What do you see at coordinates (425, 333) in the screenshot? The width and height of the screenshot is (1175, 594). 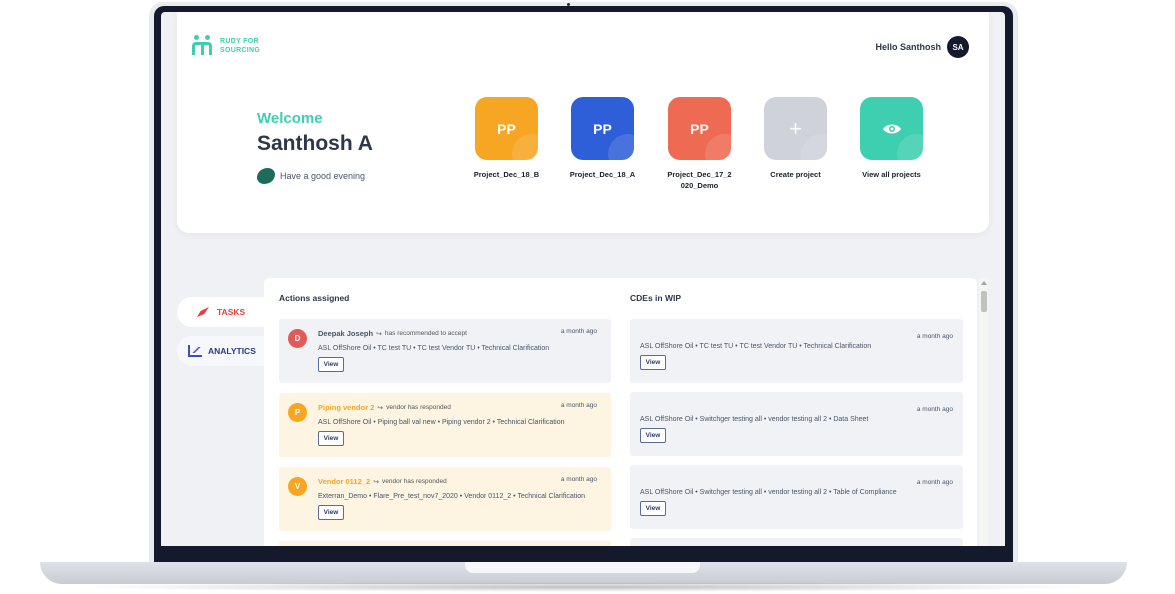 I see `action-text: has recommended to accept` at bounding box center [425, 333].